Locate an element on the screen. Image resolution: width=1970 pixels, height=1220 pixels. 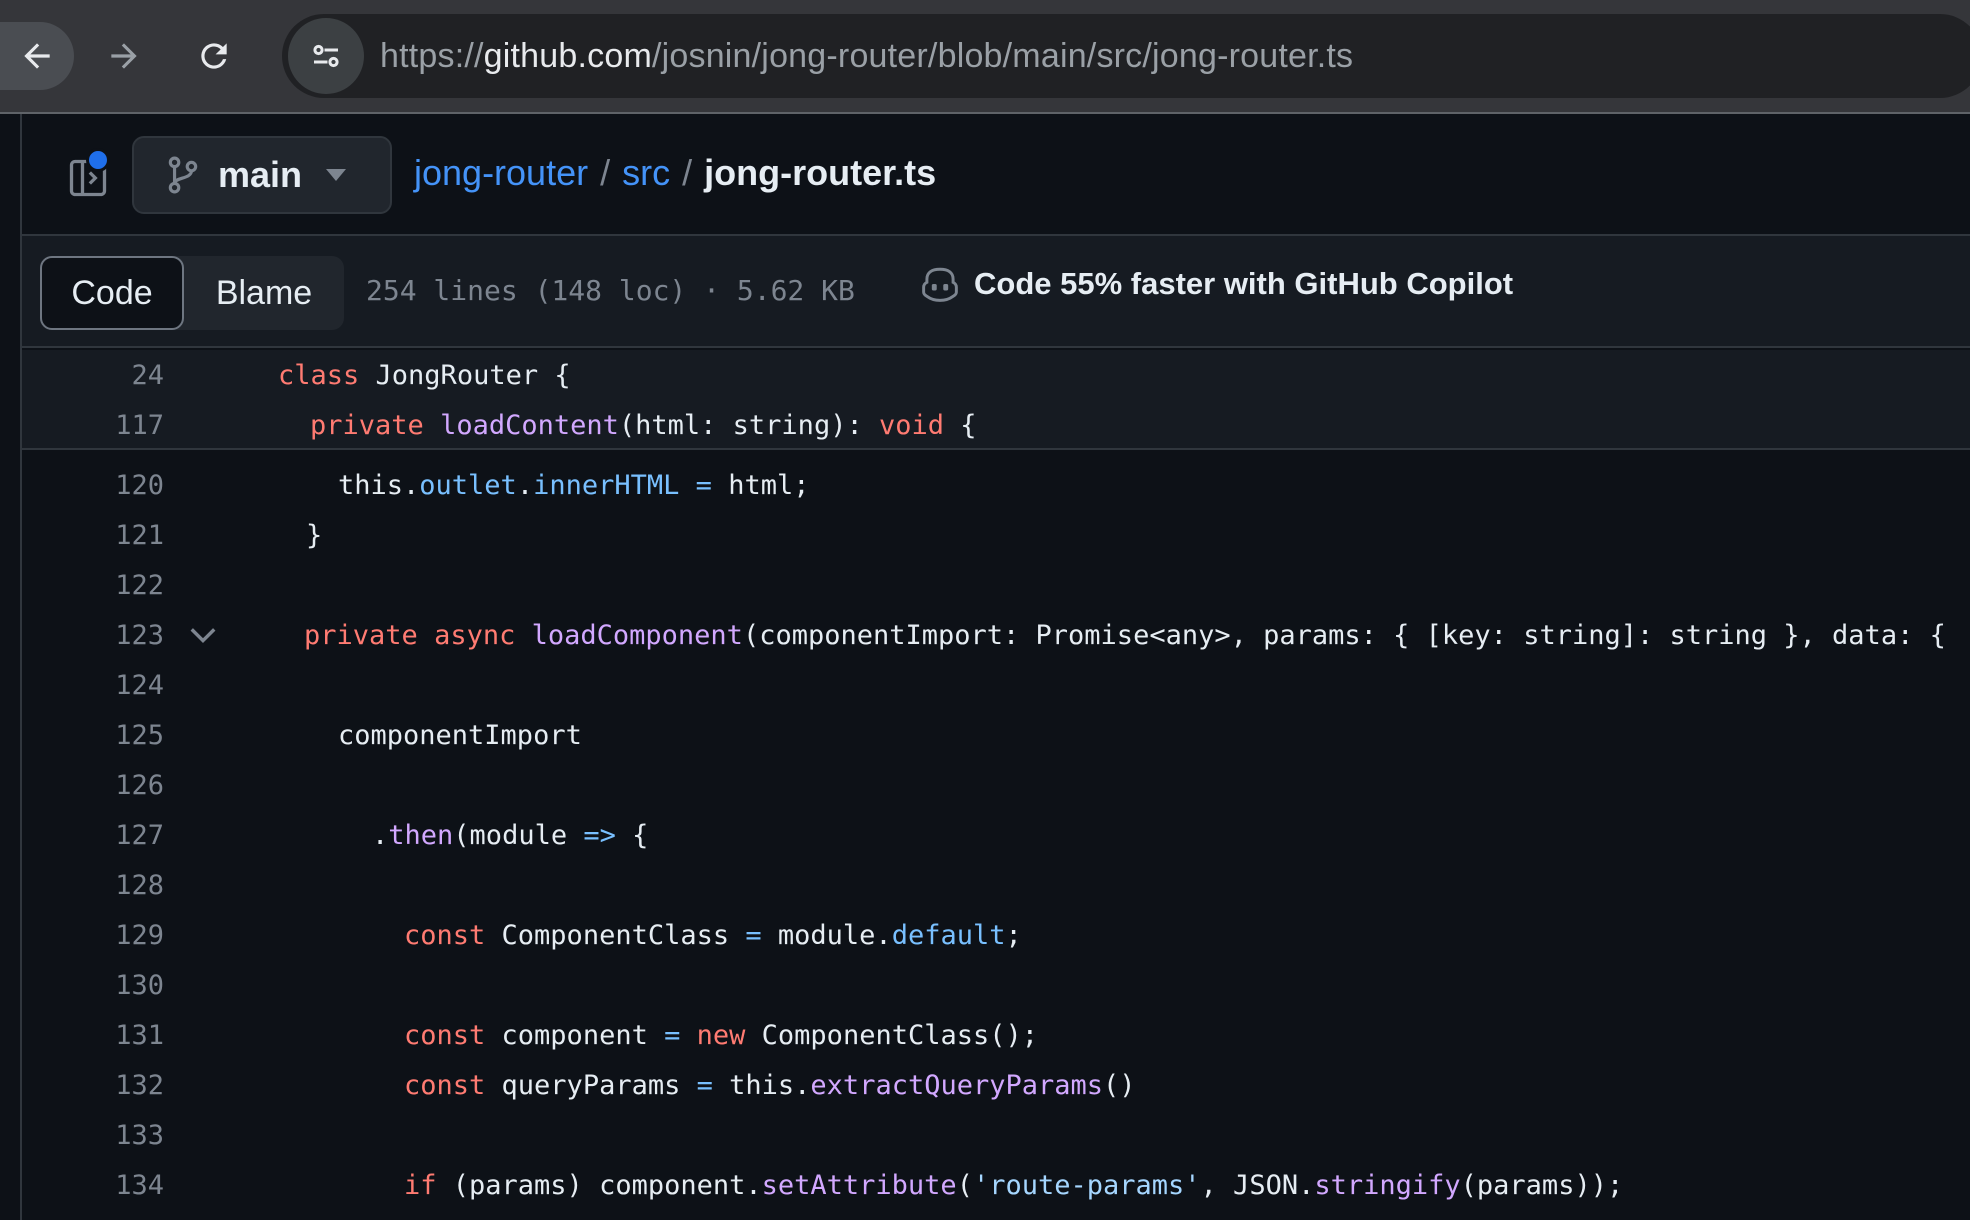
line-number: 134 is located at coordinates (93, 1185).